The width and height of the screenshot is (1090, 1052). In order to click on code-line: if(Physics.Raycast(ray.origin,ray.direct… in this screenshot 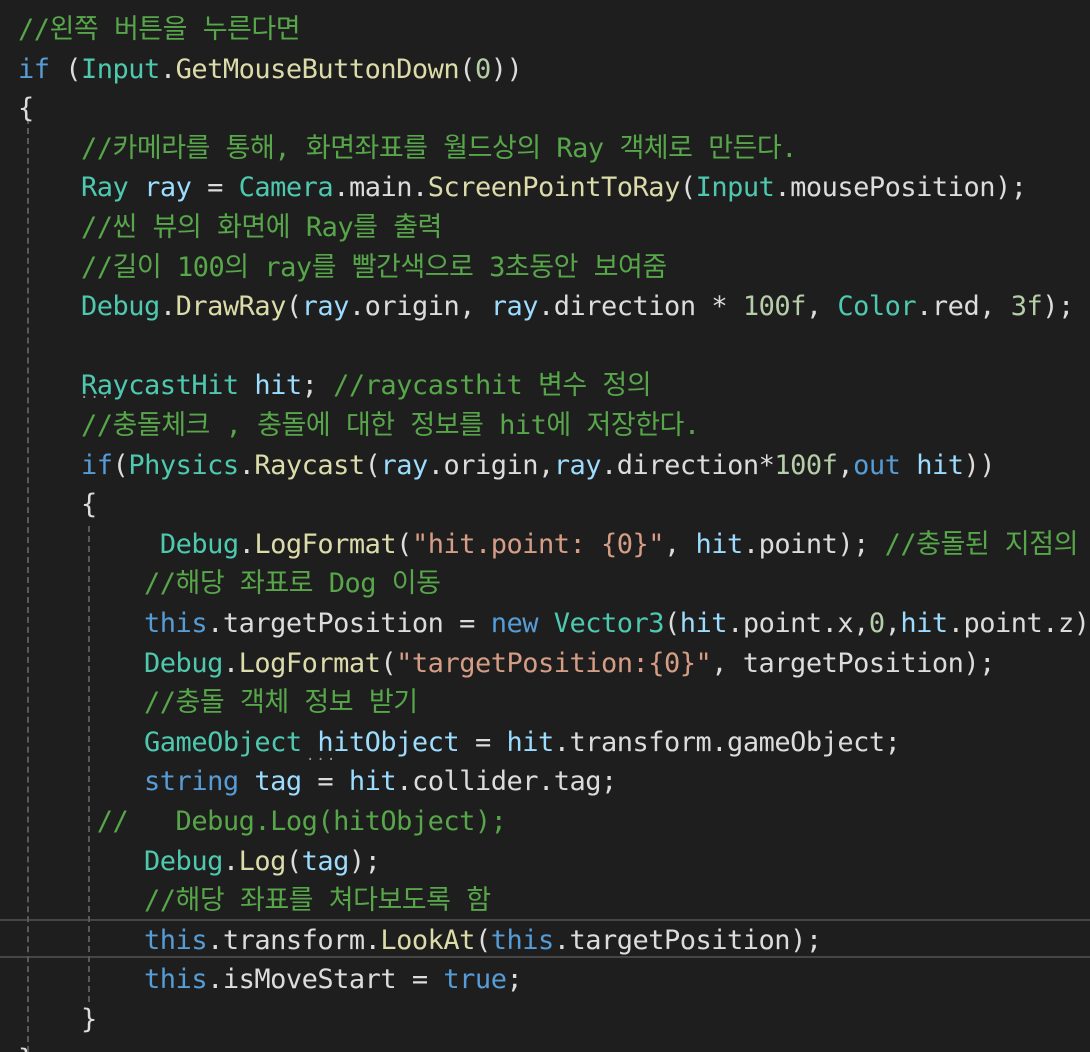, I will do `click(506, 466)`.